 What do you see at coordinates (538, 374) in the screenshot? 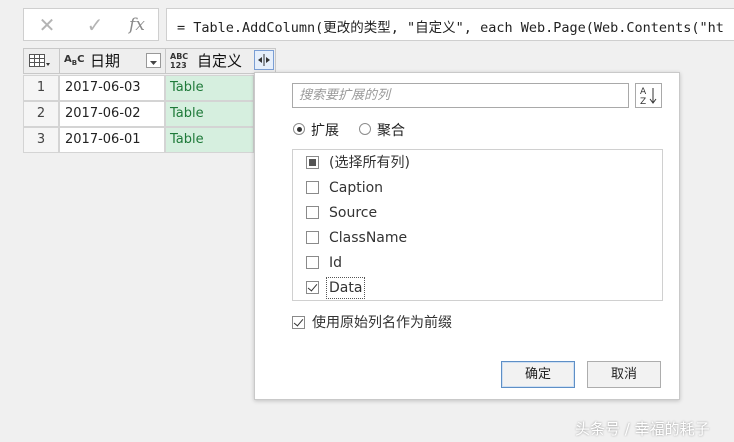
I see `ok-button: 确定` at bounding box center [538, 374].